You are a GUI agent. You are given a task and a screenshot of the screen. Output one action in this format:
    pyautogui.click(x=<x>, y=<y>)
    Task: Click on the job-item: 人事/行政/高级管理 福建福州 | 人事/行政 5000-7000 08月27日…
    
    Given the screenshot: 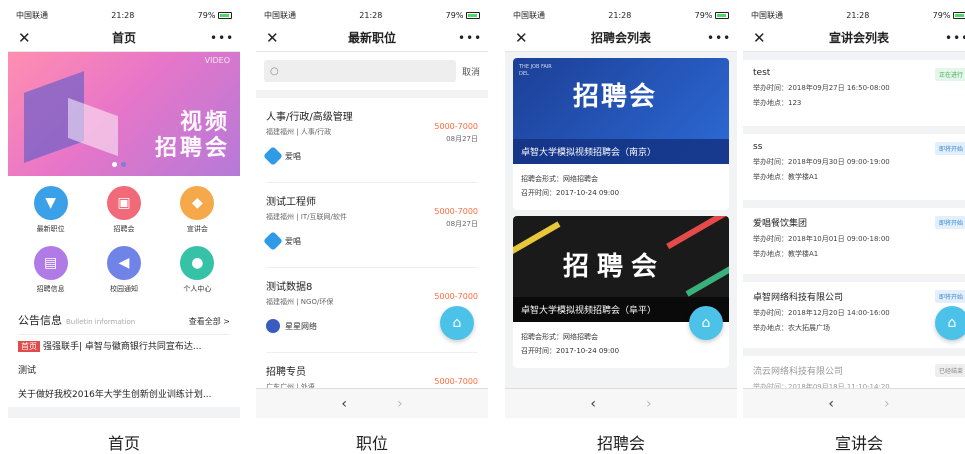 What is the action you would take?
    pyautogui.click(x=370, y=140)
    